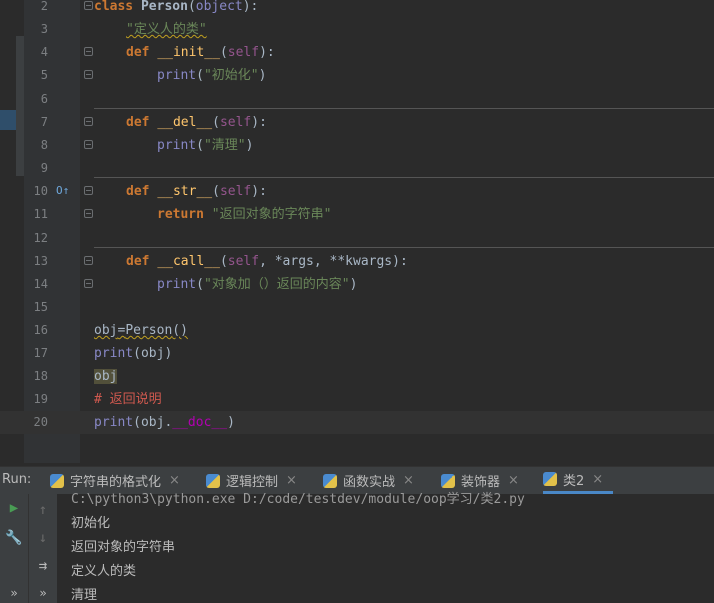 The height and width of the screenshot is (603, 714). Describe the element at coordinates (40, 399) in the screenshot. I see `line-number: 19` at that location.